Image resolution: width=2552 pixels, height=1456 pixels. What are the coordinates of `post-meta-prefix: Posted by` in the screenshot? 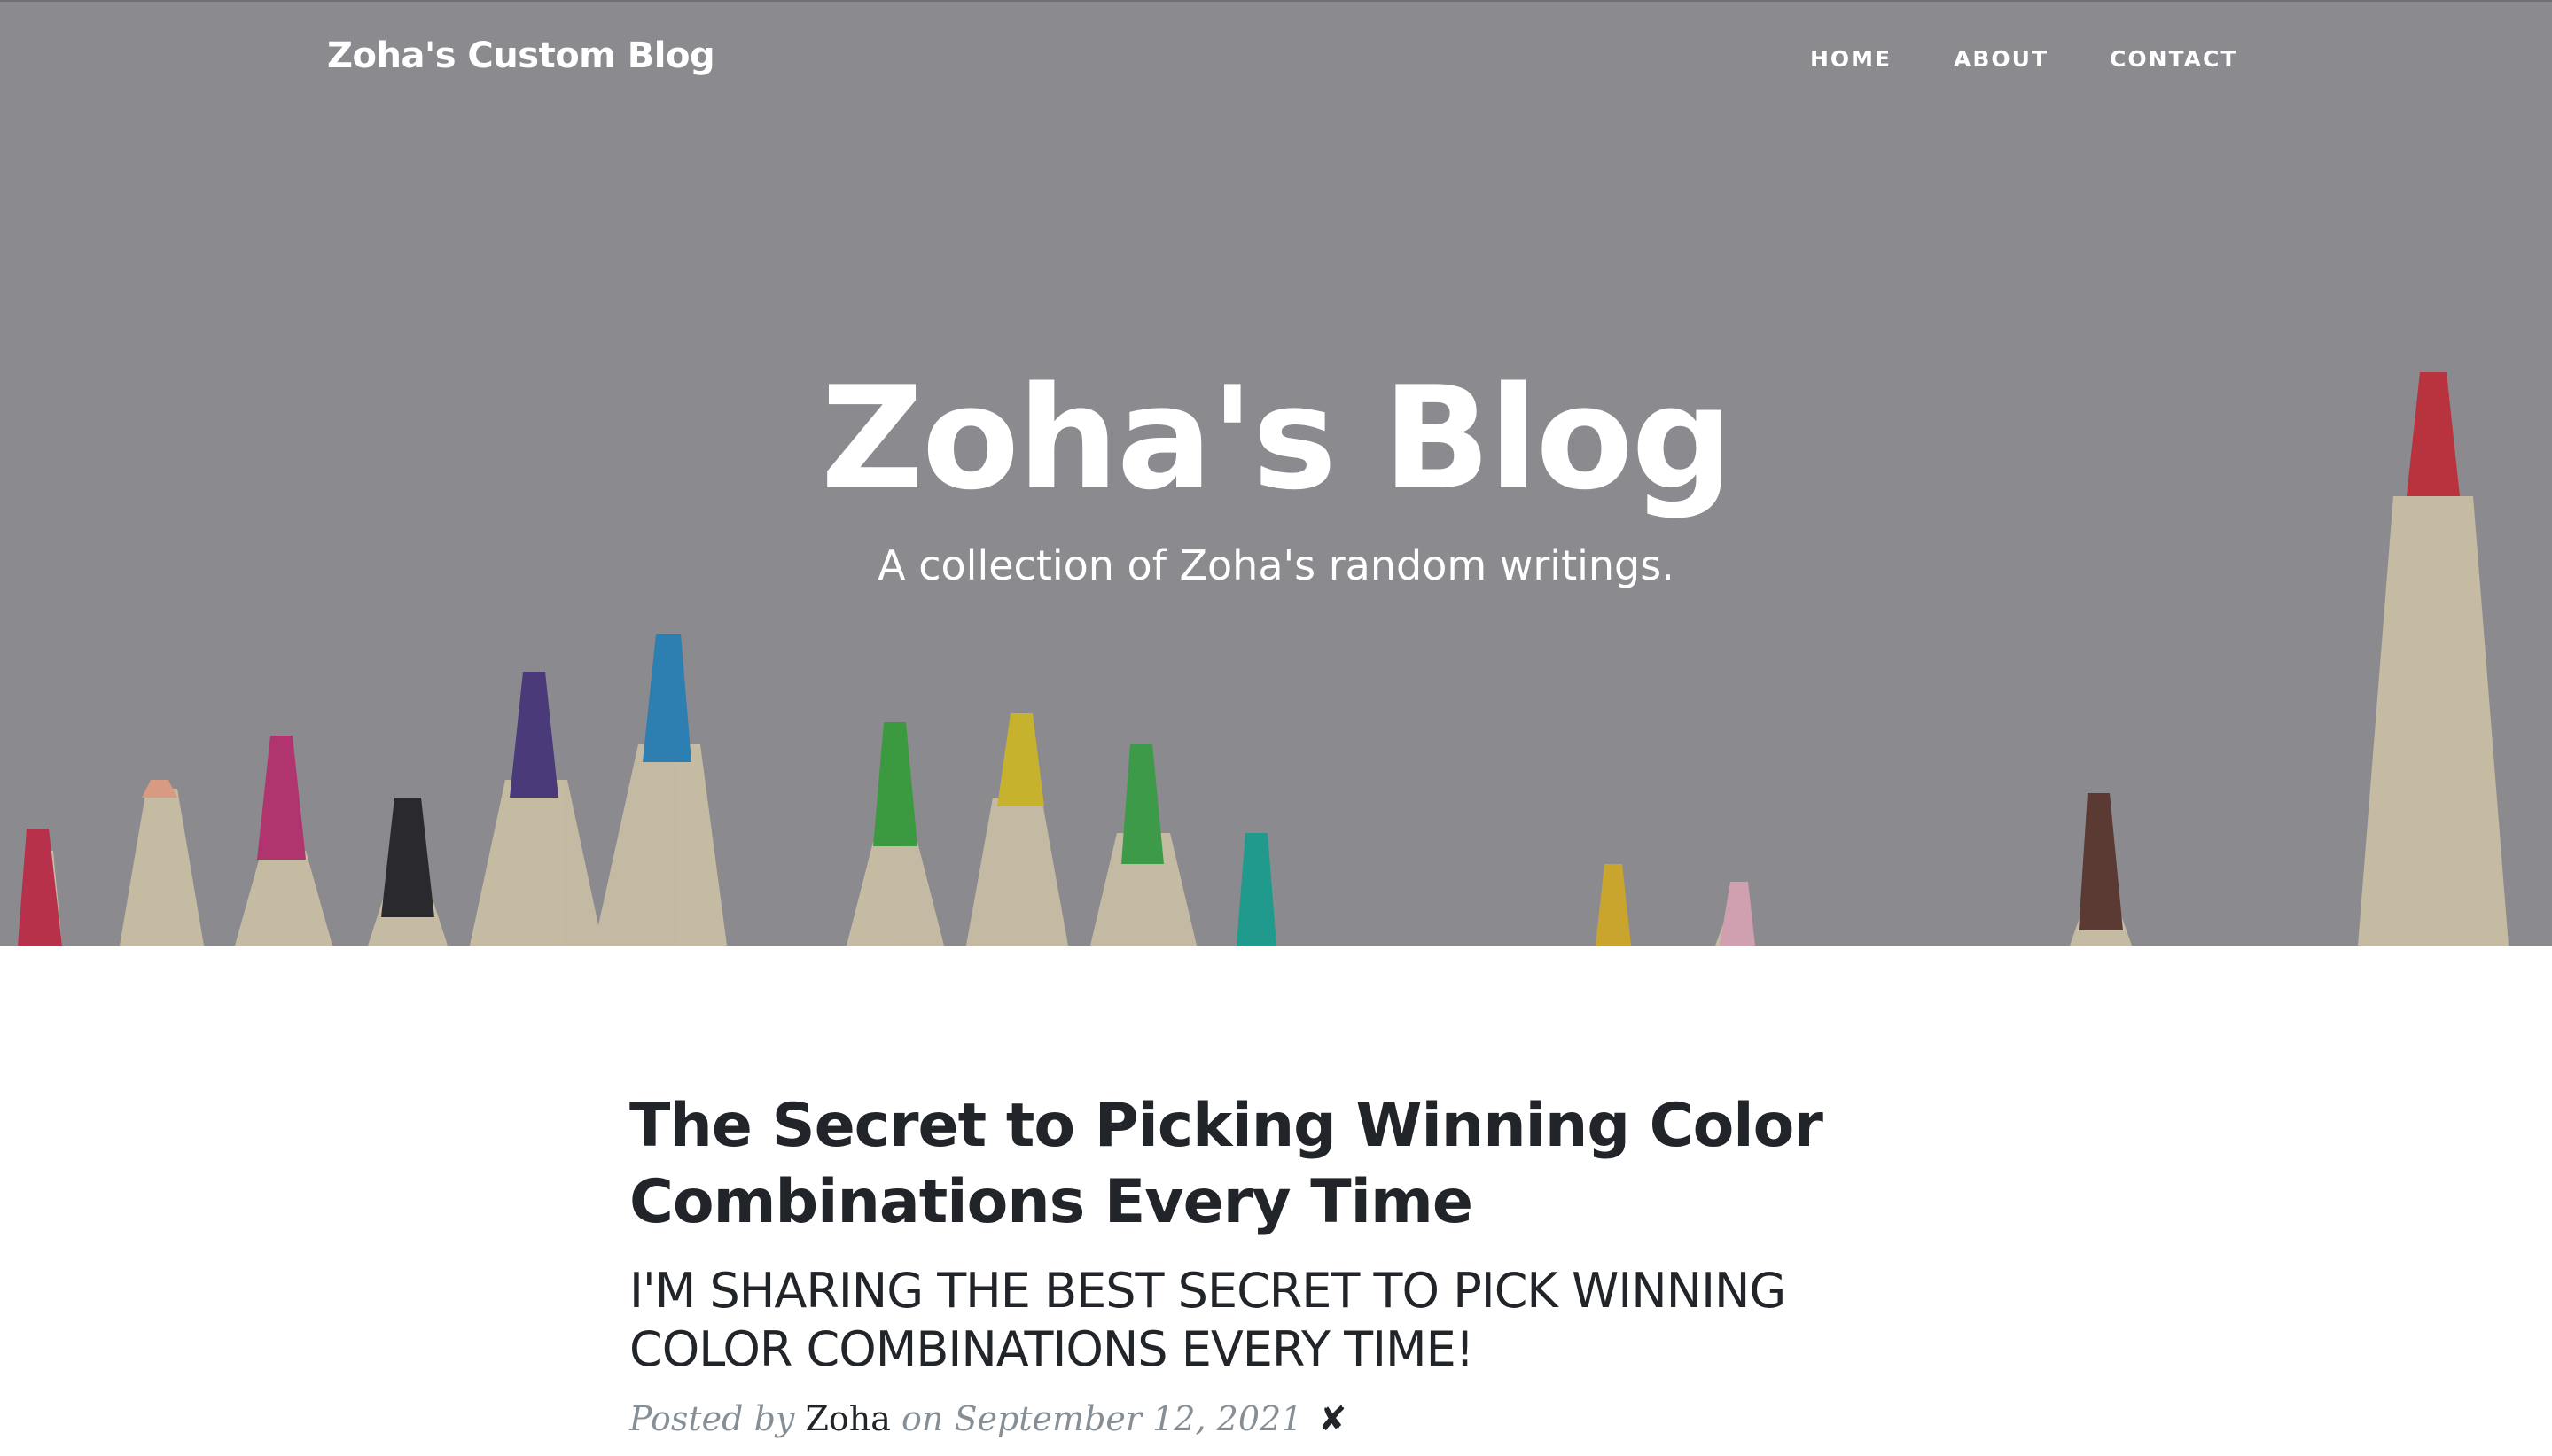 It's located at (712, 1418).